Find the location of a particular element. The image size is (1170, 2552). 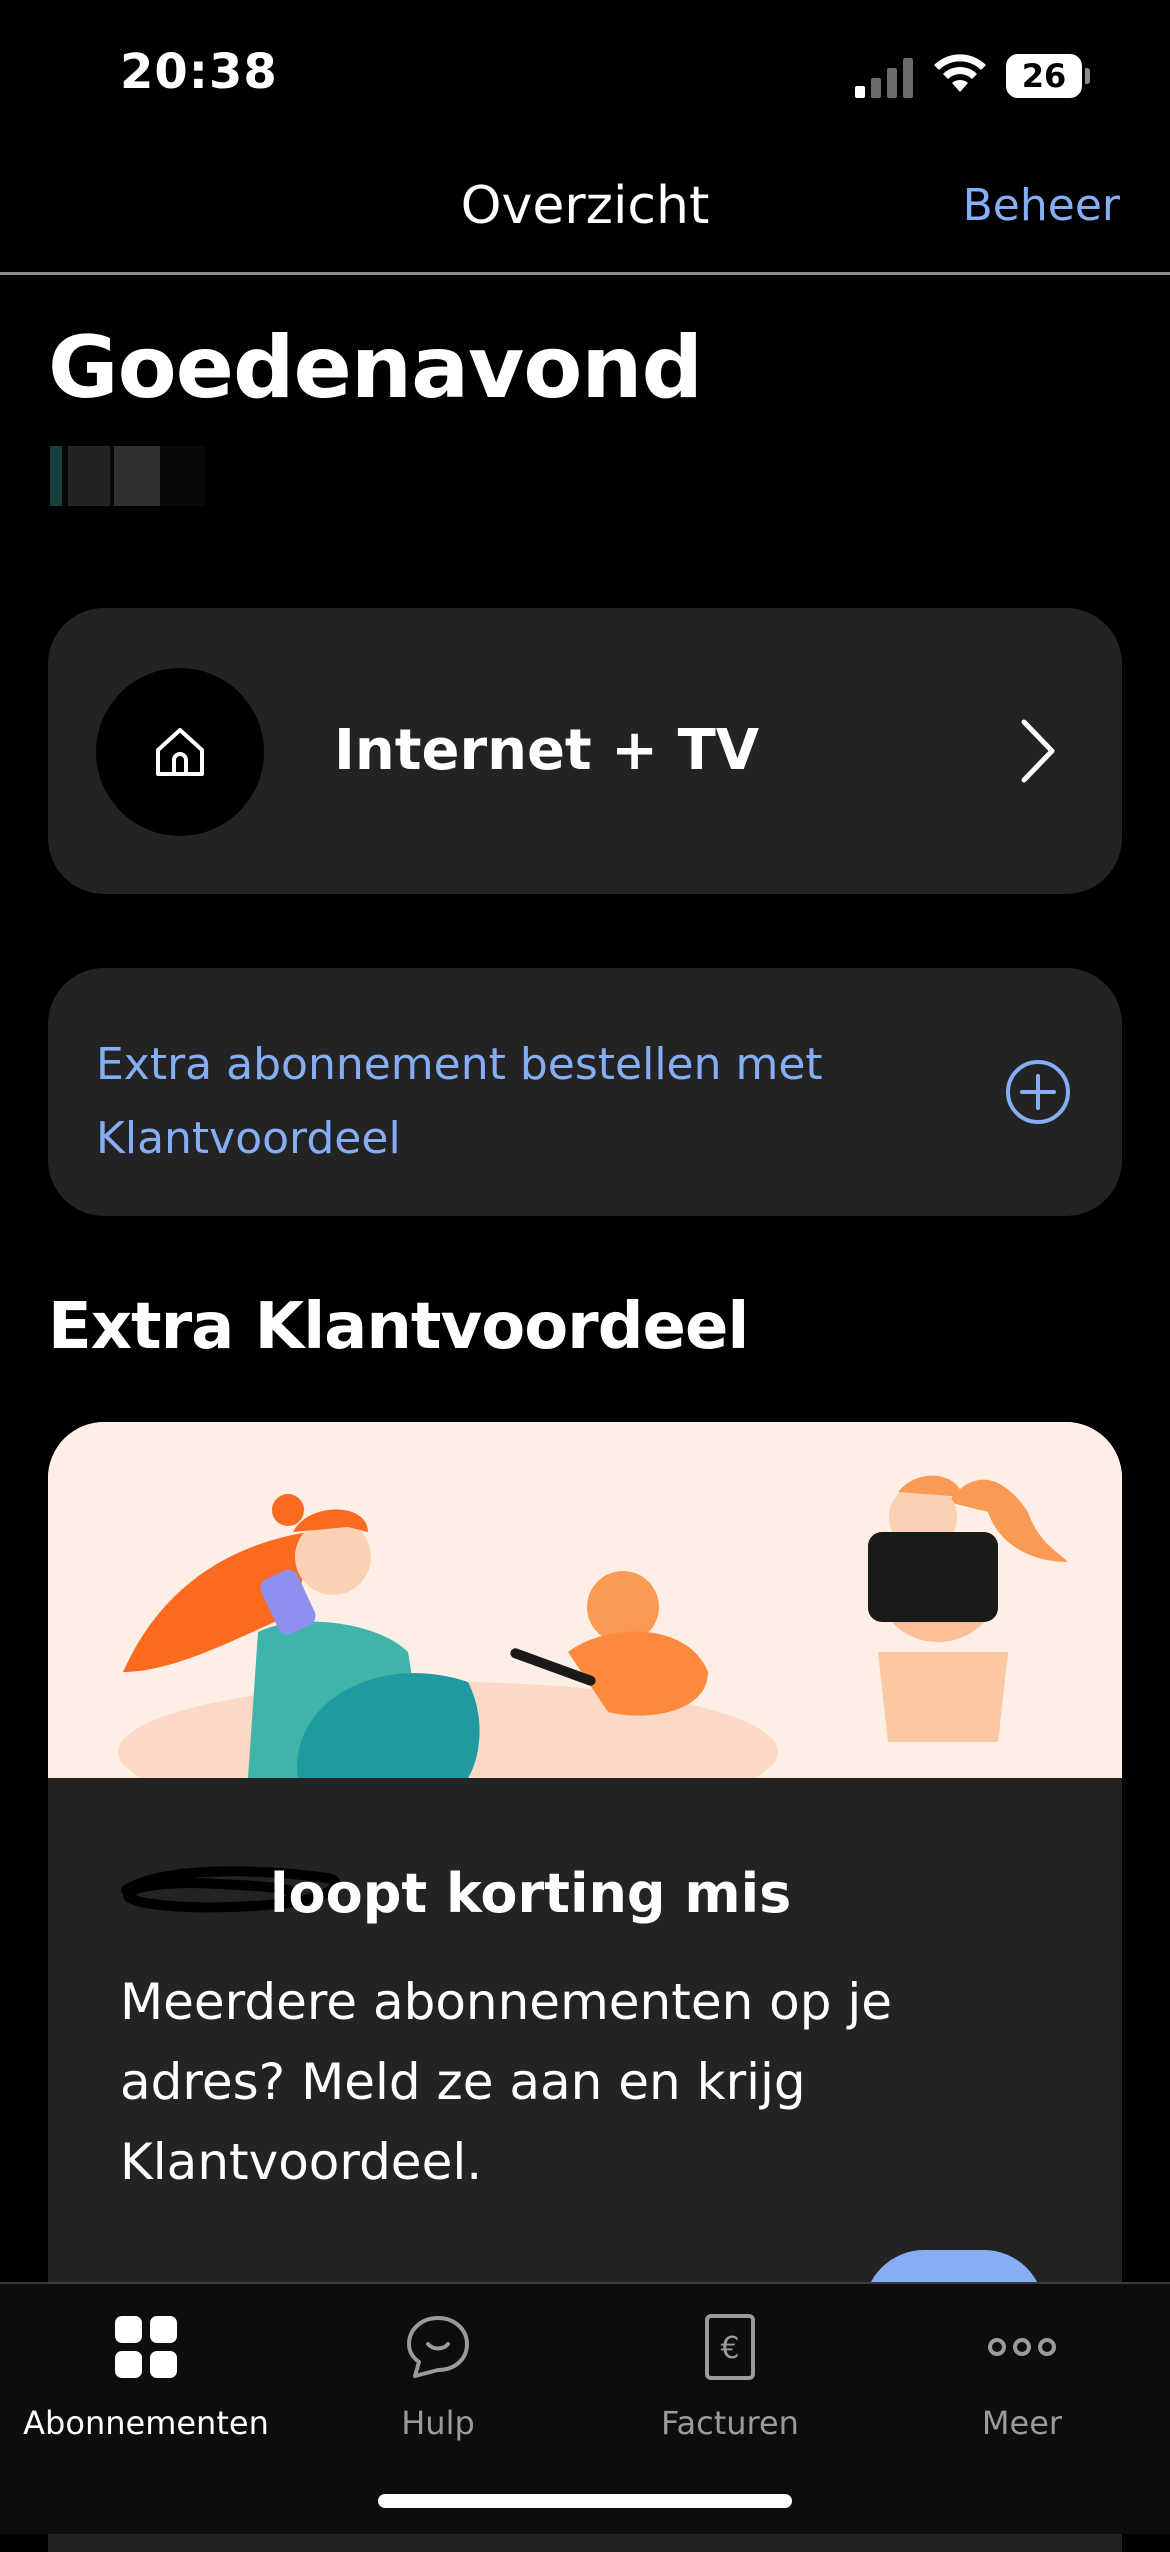

invoice-euro-icon: € is located at coordinates (730, 2347).